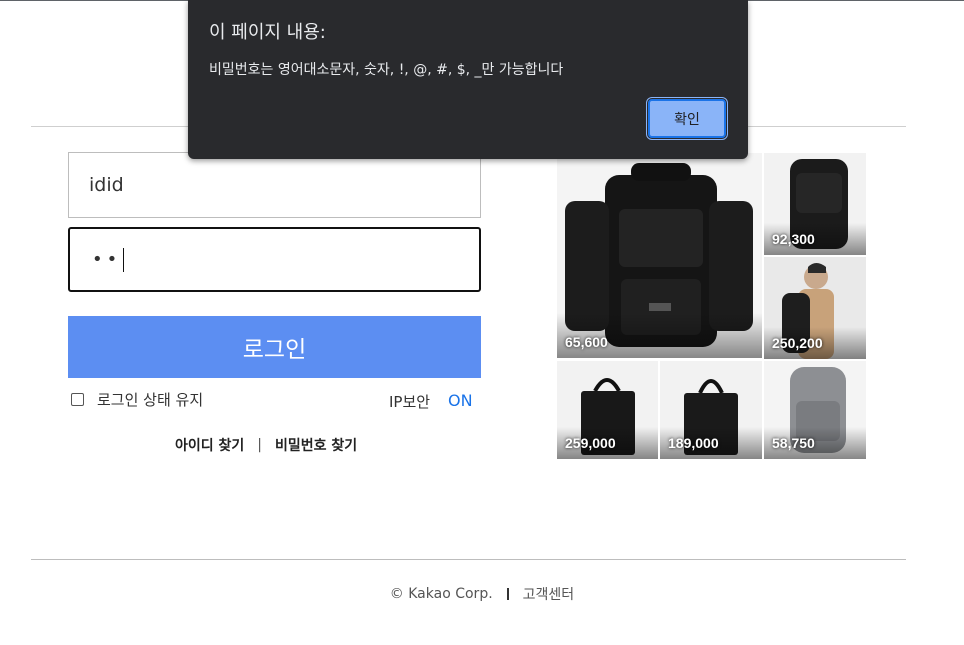 The height and width of the screenshot is (645, 964). What do you see at coordinates (687, 118) in the screenshot?
I see `ok-button: 확인` at bounding box center [687, 118].